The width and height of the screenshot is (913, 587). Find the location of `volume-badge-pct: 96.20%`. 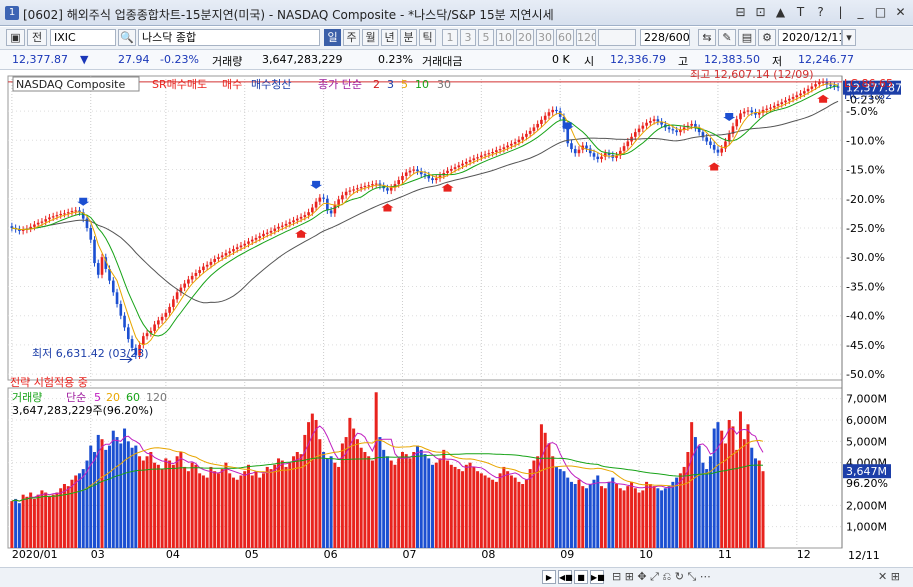

volume-badge-pct: 96.20% is located at coordinates (867, 483).